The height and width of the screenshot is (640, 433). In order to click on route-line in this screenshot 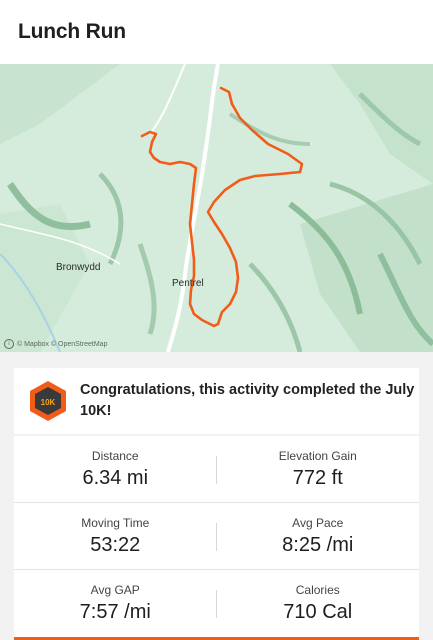, I will do `click(222, 207)`.